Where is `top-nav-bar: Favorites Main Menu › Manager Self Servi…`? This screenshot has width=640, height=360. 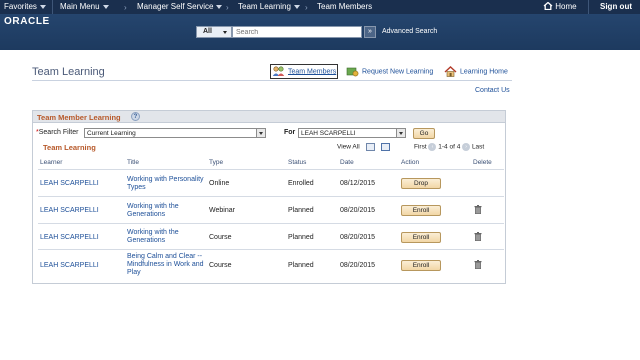 top-nav-bar: Favorites Main Menu › Manager Self Servi… is located at coordinates (320, 7).